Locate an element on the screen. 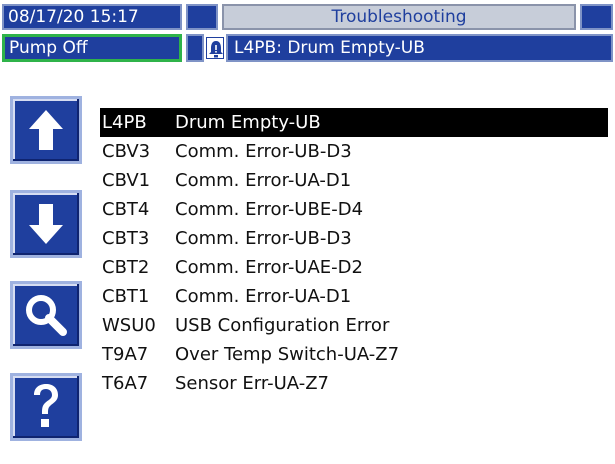  error-code: L4PB is located at coordinates (124, 122).